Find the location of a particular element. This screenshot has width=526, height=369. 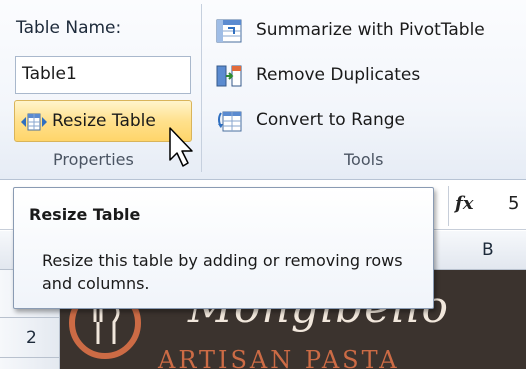

summarize-pivottable-label: Summarize with PivotTable is located at coordinates (370, 30).